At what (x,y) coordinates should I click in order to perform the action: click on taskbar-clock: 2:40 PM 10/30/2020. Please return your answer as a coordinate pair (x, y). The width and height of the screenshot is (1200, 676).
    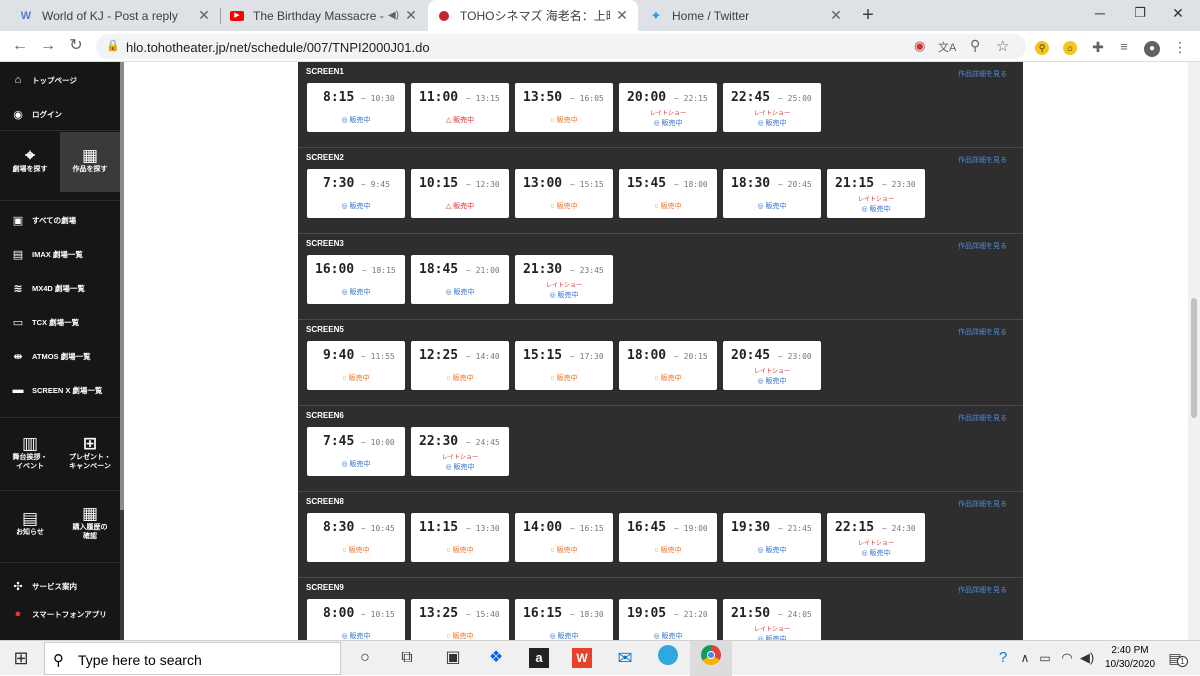
    Looking at the image, I should click on (1130, 658).